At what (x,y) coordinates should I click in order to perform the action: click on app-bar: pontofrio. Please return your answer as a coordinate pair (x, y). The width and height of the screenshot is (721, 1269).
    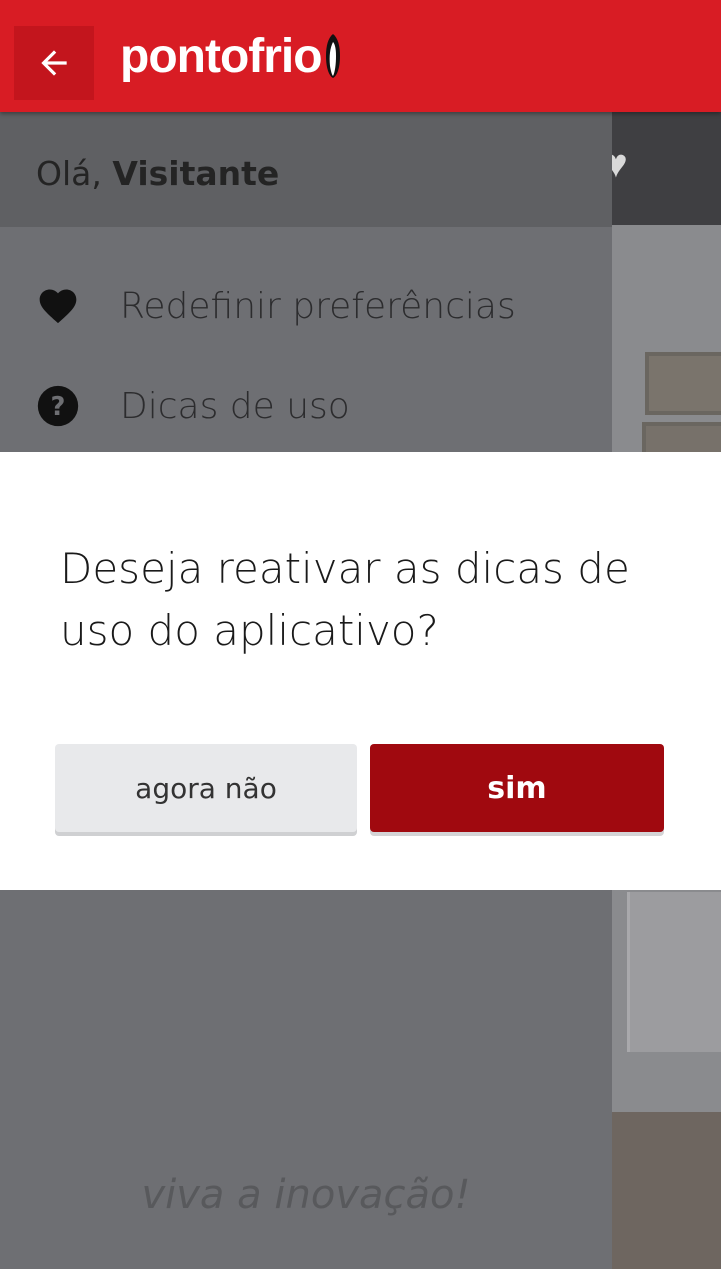
    Looking at the image, I should click on (360, 56).